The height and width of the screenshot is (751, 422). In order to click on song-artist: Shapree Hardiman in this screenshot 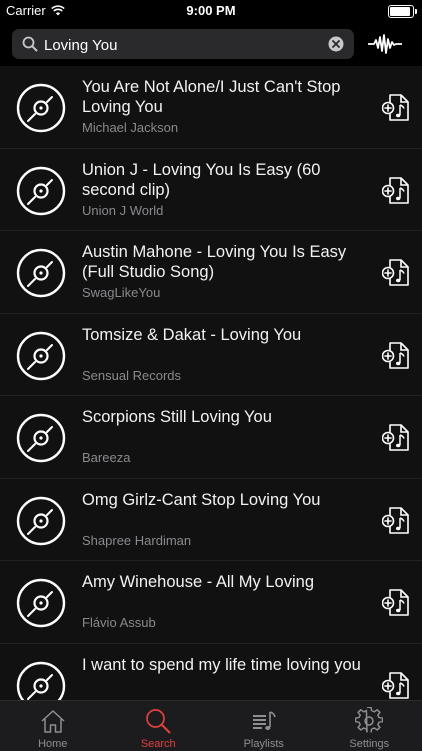, I will do `click(224, 540)`.